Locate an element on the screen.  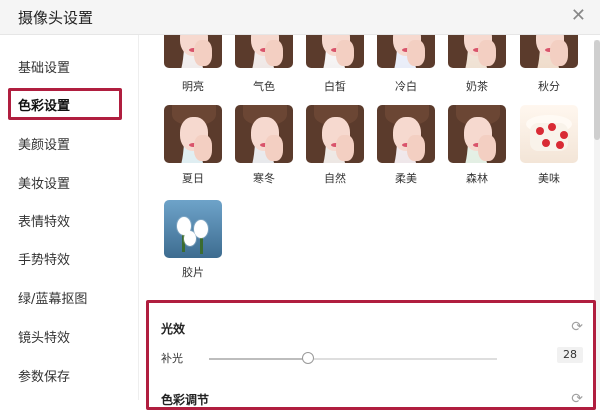
light-effect-title: 光效 is located at coordinates (173, 329).